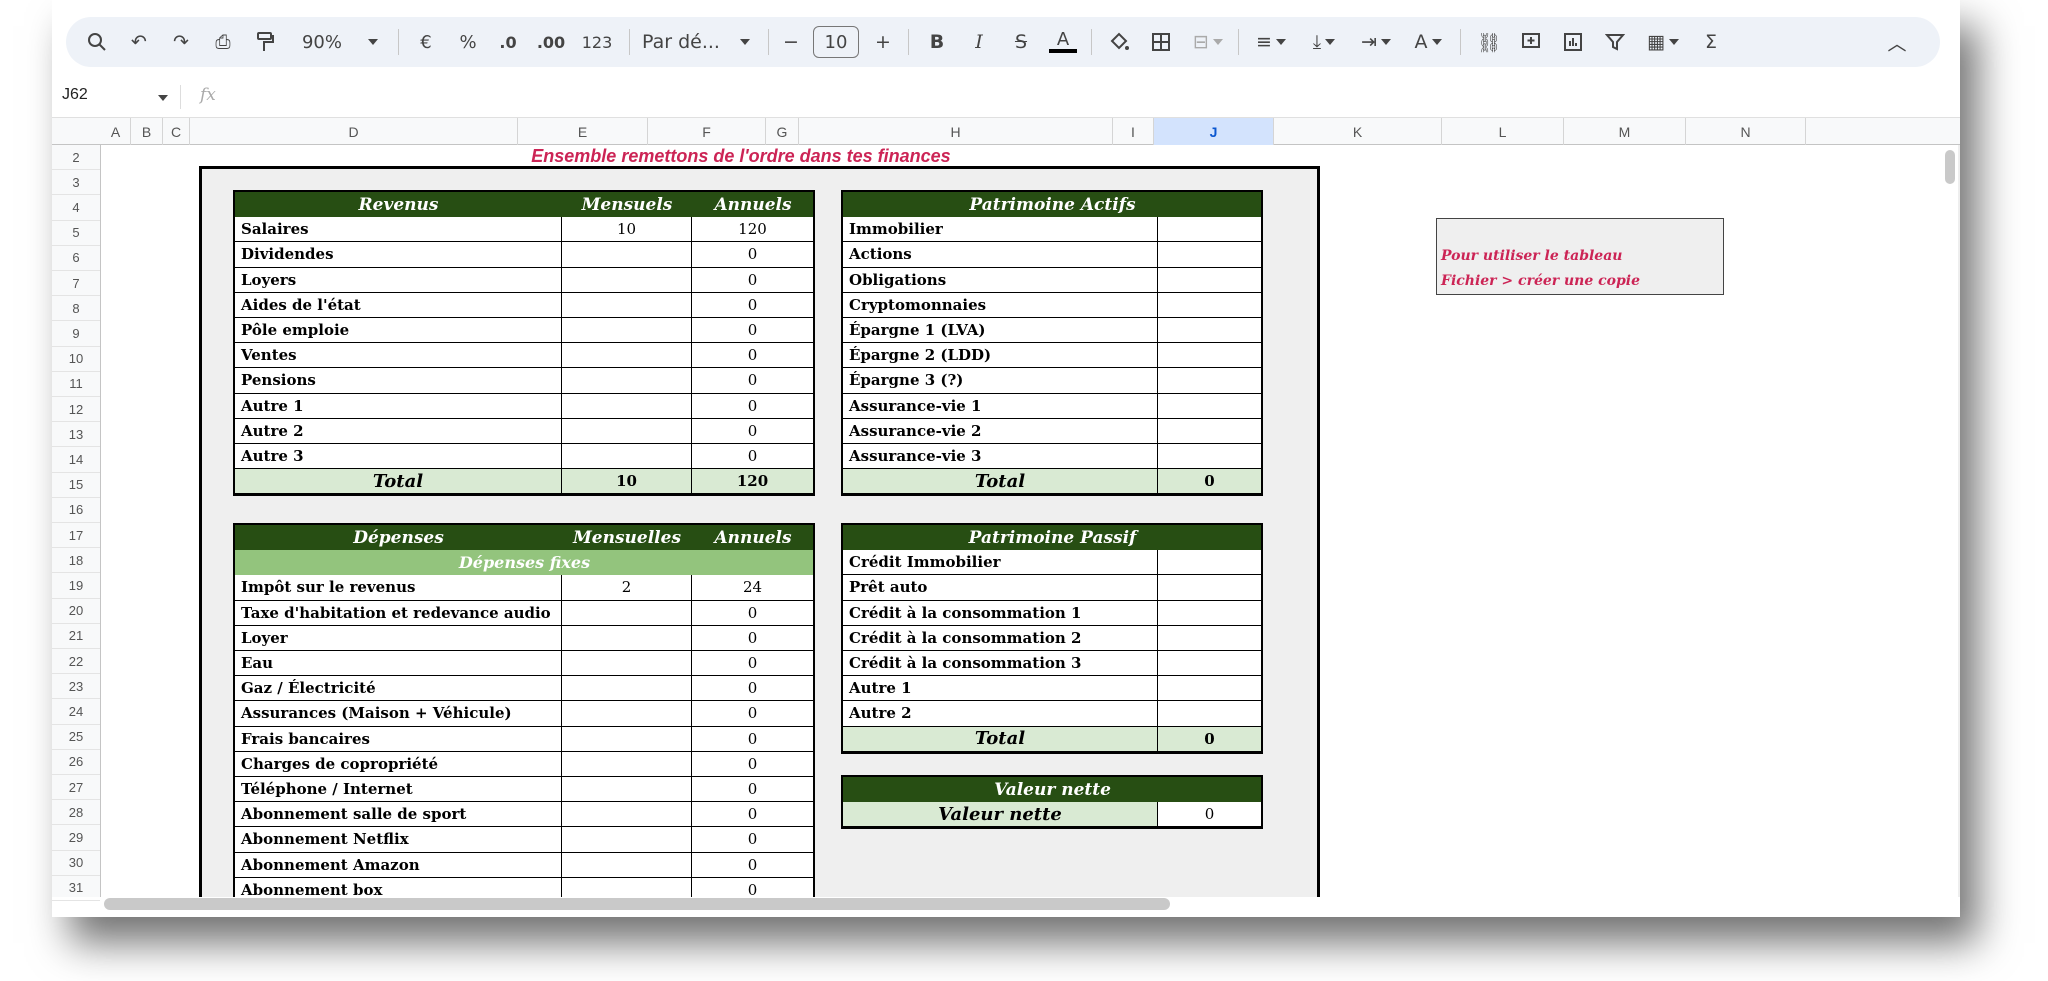  What do you see at coordinates (1324, 42) in the screenshot?
I see `vertical-align-icon: ⤓` at bounding box center [1324, 42].